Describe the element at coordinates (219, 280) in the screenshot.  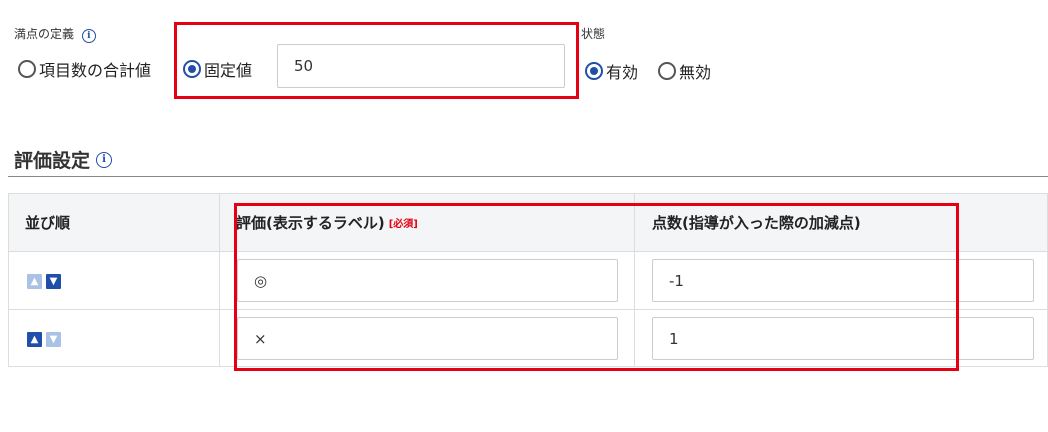
I see `column-divider` at that location.